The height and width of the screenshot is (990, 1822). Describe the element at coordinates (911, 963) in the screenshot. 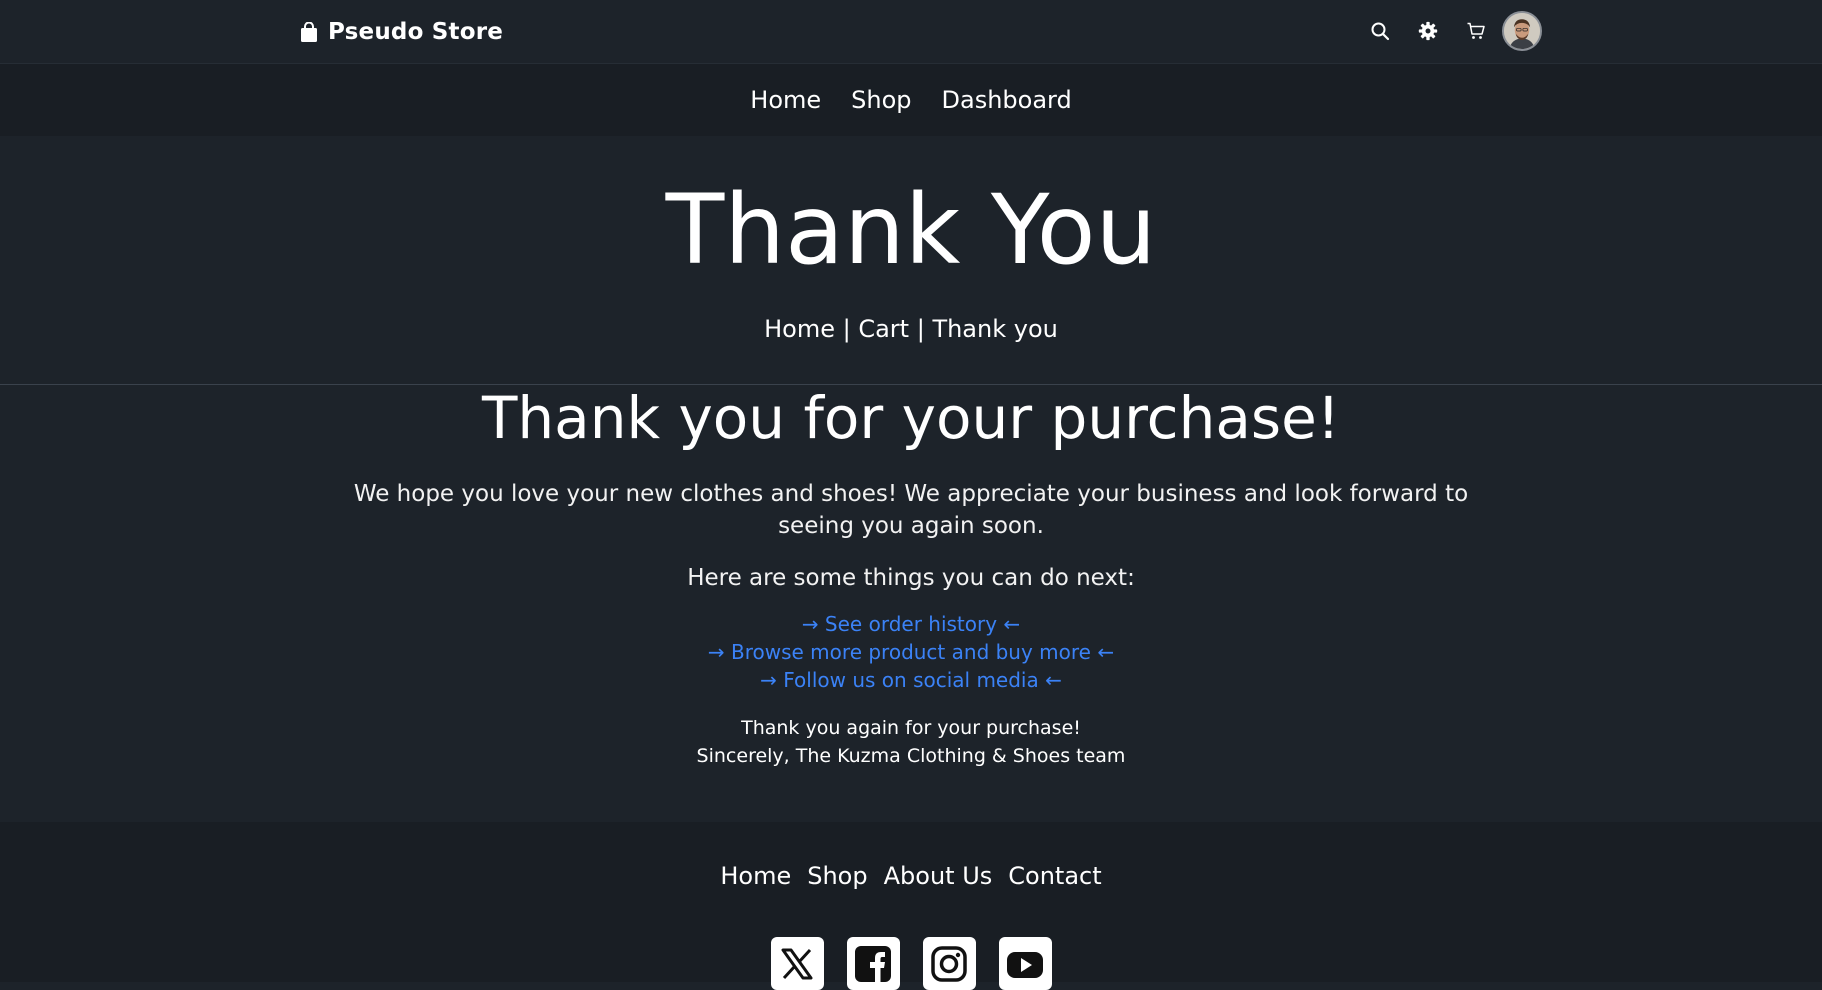

I see `social-links` at that location.